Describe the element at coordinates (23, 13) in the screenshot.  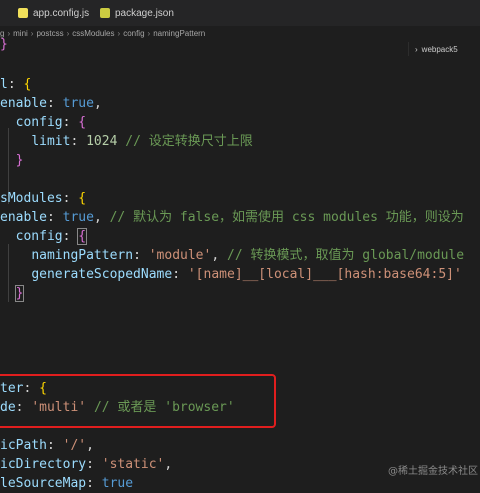
I see `javascript-file-icon` at that location.